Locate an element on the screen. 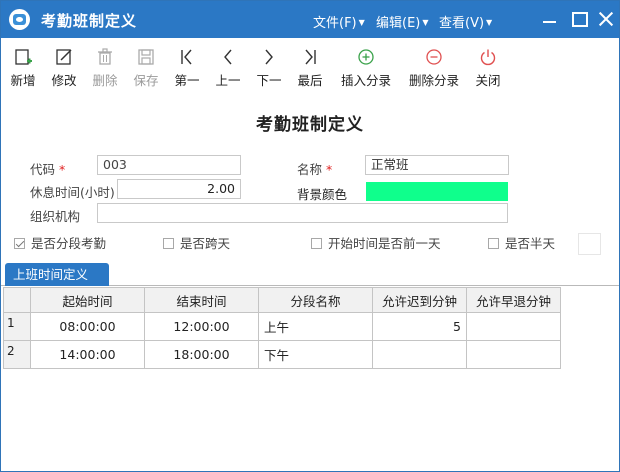 This screenshot has width=620, height=472. add-circle-icon is located at coordinates (366, 57).